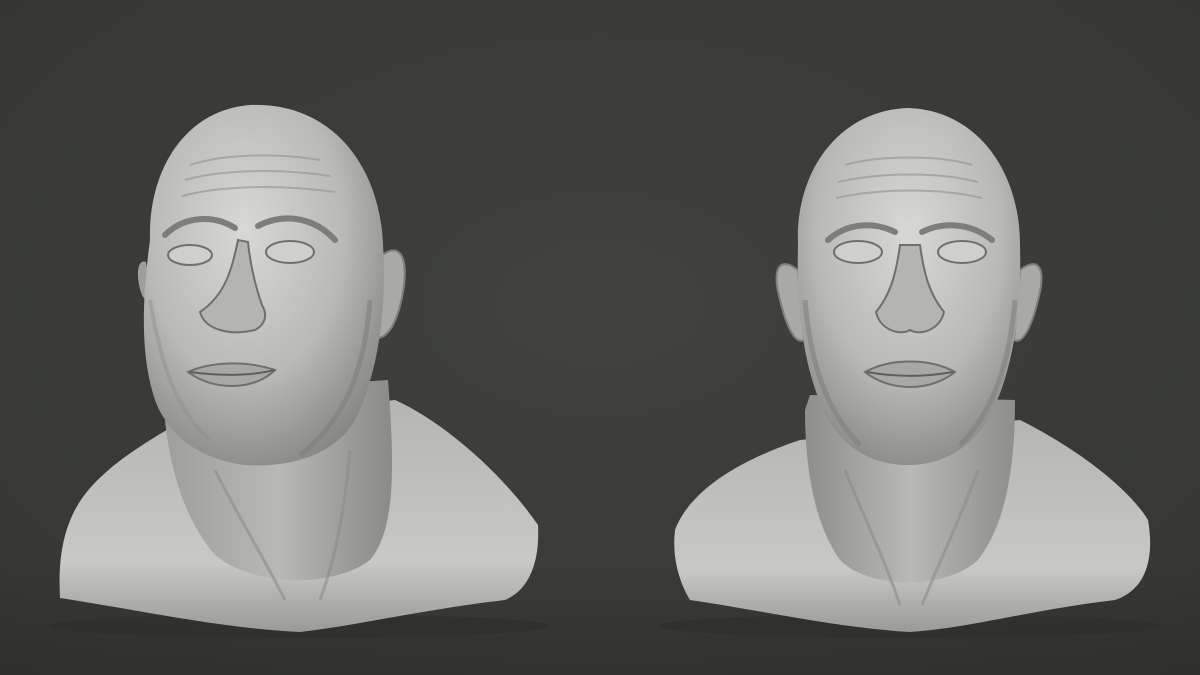 The height and width of the screenshot is (675, 1200). Describe the element at coordinates (263, 285) in the screenshot. I see `head` at that location.